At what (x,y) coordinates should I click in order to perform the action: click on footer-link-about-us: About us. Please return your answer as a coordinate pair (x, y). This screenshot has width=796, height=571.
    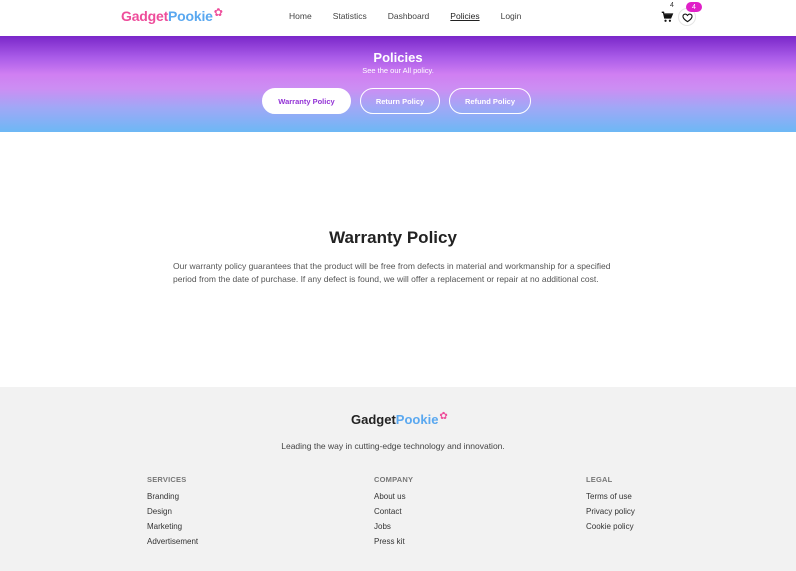
    Looking at the image, I should click on (393, 499).